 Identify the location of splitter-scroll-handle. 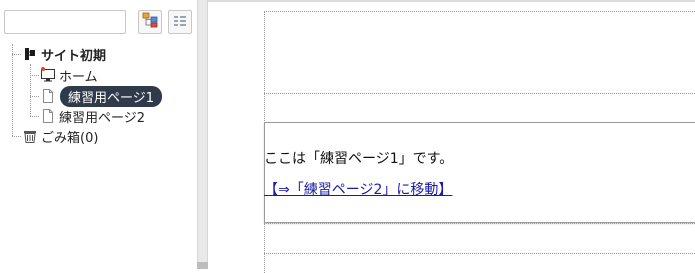
(202, 265).